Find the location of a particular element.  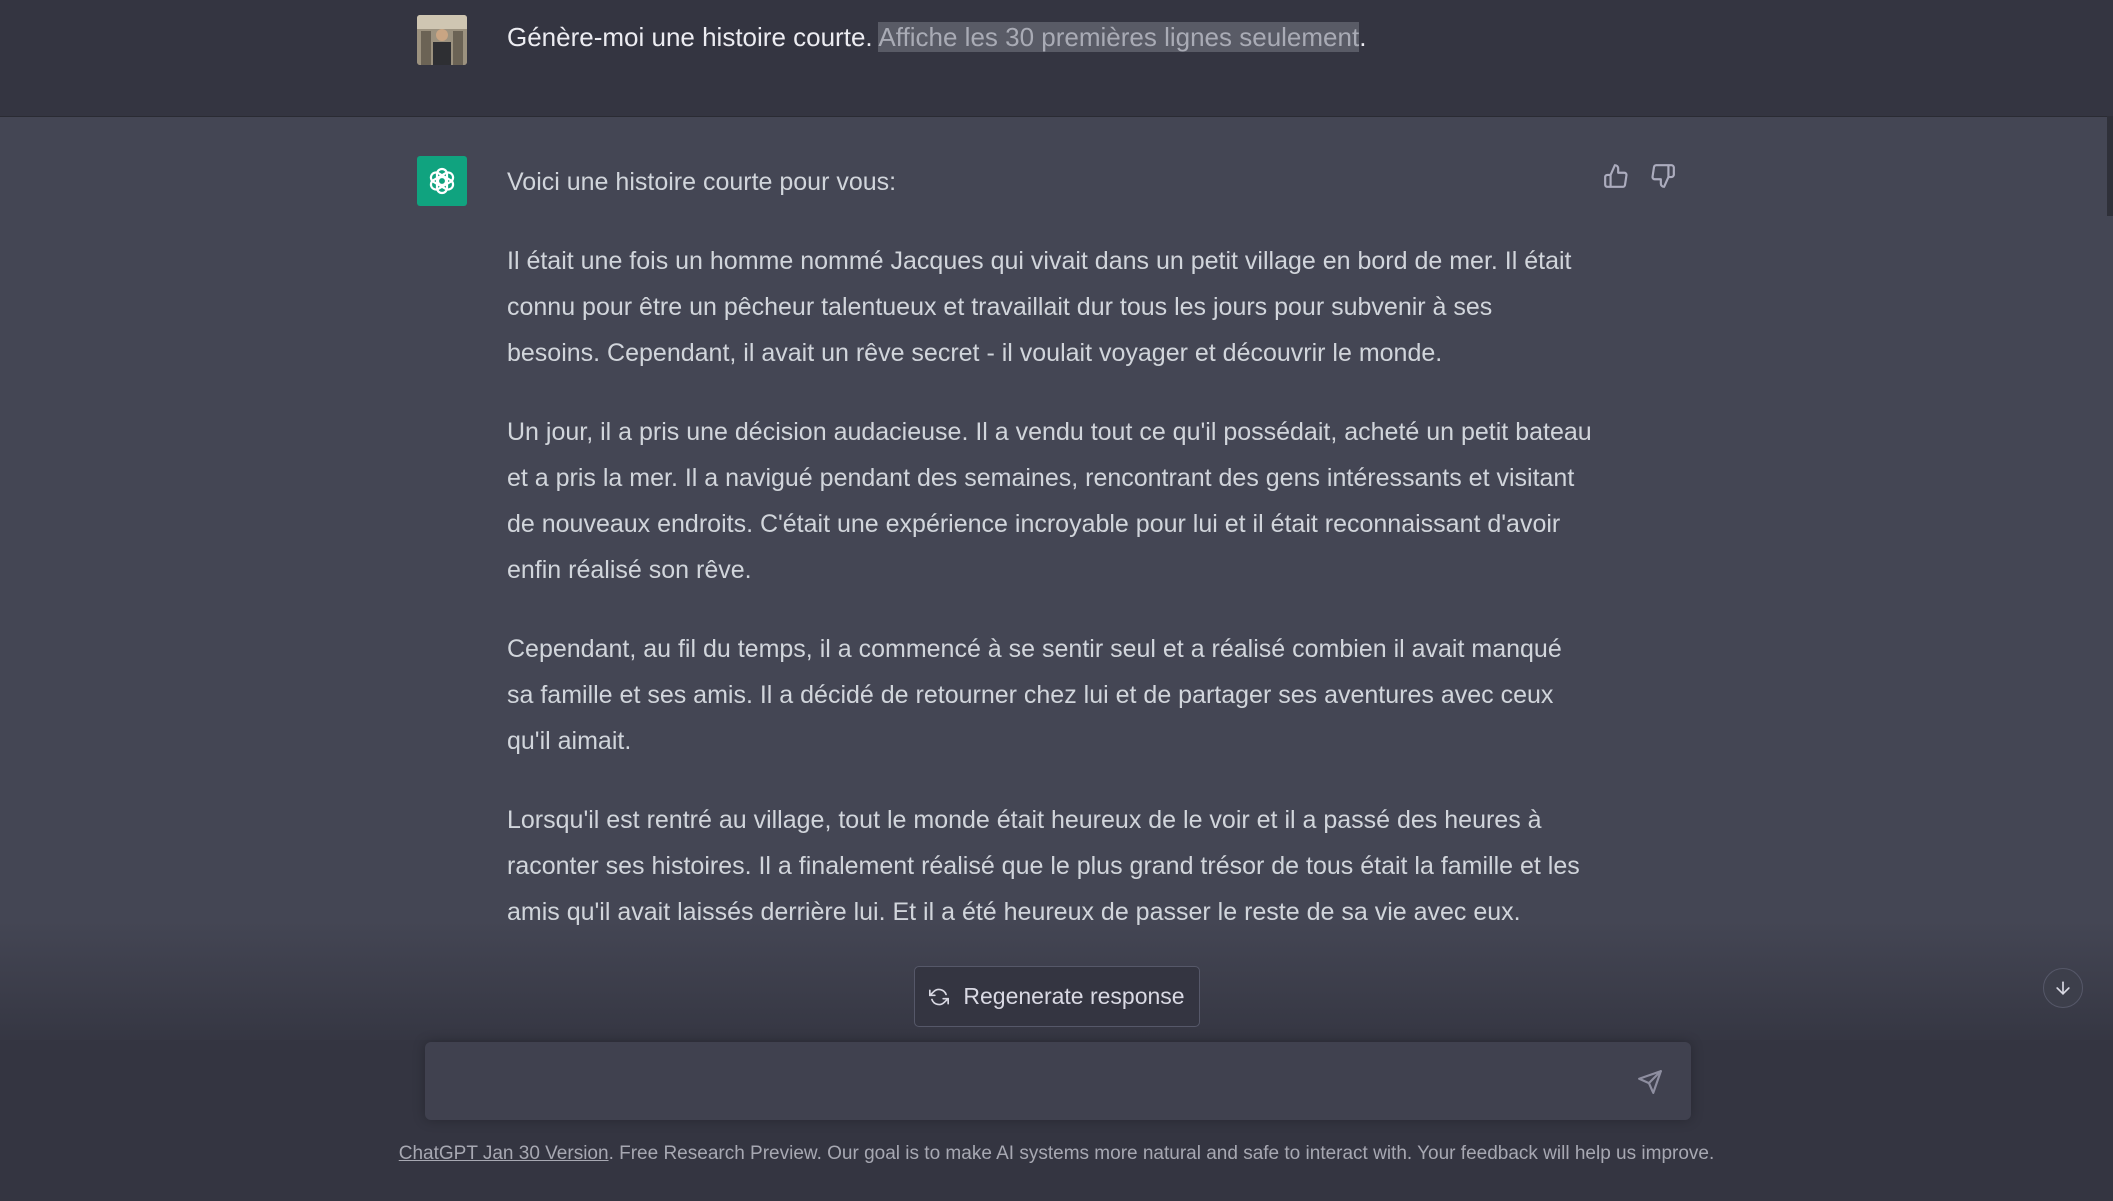

assistant-intro: Voici une histoire courte pour vous: is located at coordinates (702, 182).